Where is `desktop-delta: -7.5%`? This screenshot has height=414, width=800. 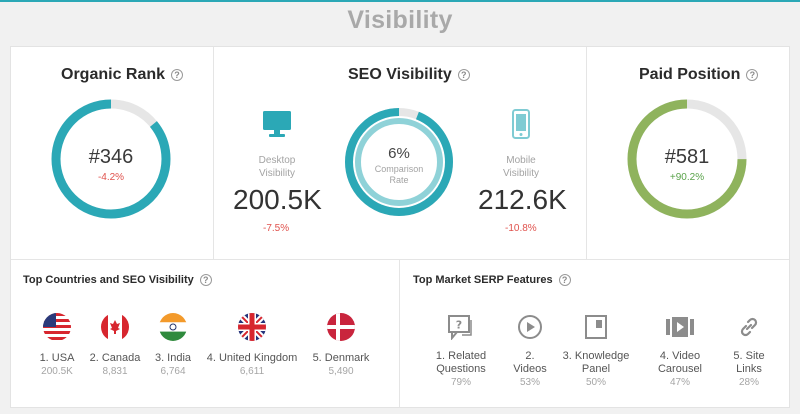
desktop-delta: -7.5% is located at coordinates (276, 228).